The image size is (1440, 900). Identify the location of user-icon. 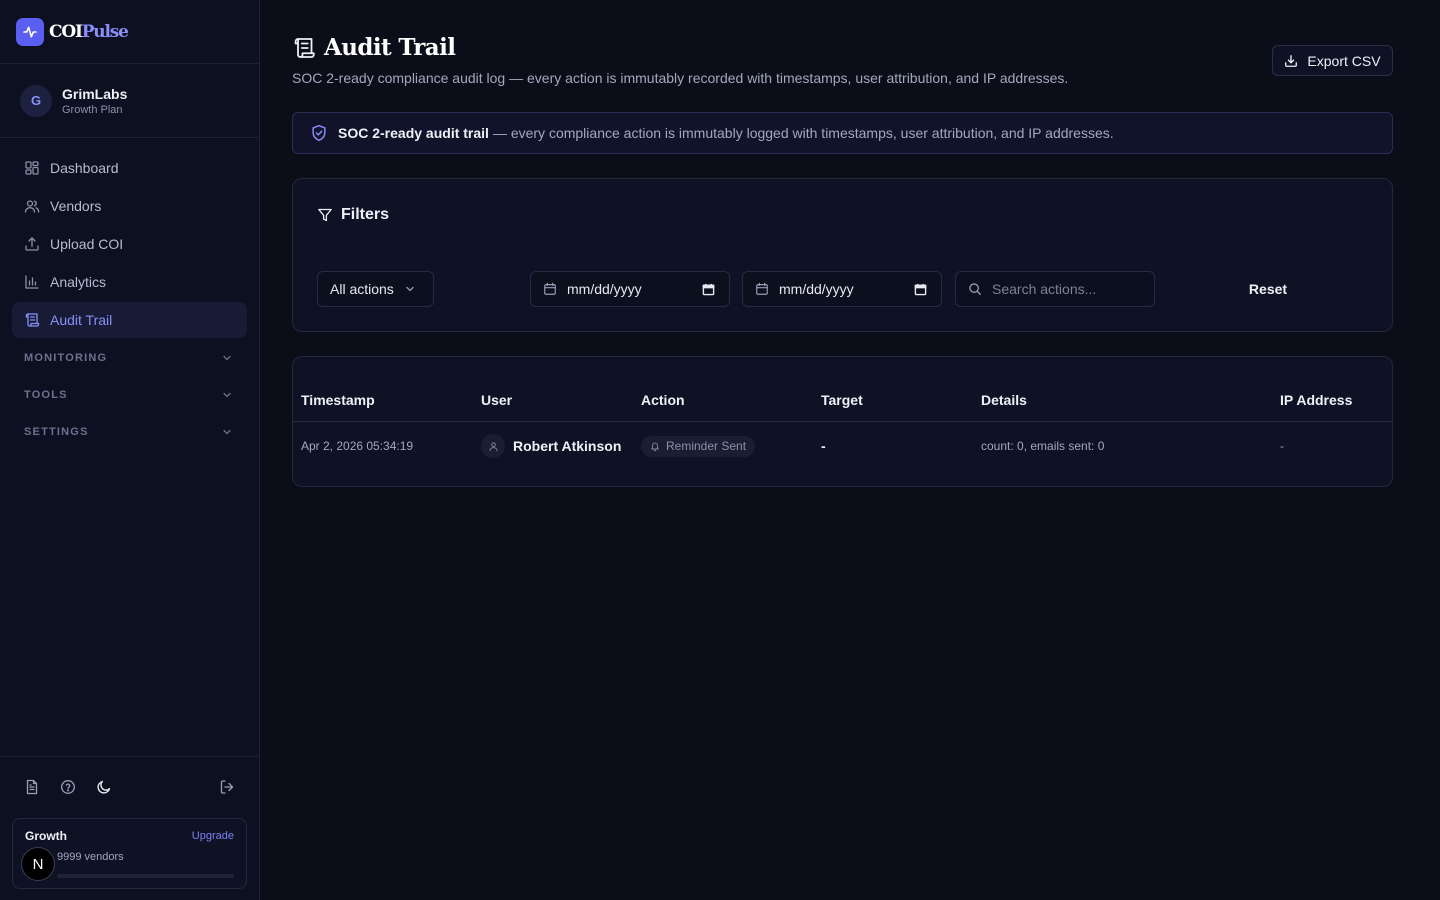
(493, 446).